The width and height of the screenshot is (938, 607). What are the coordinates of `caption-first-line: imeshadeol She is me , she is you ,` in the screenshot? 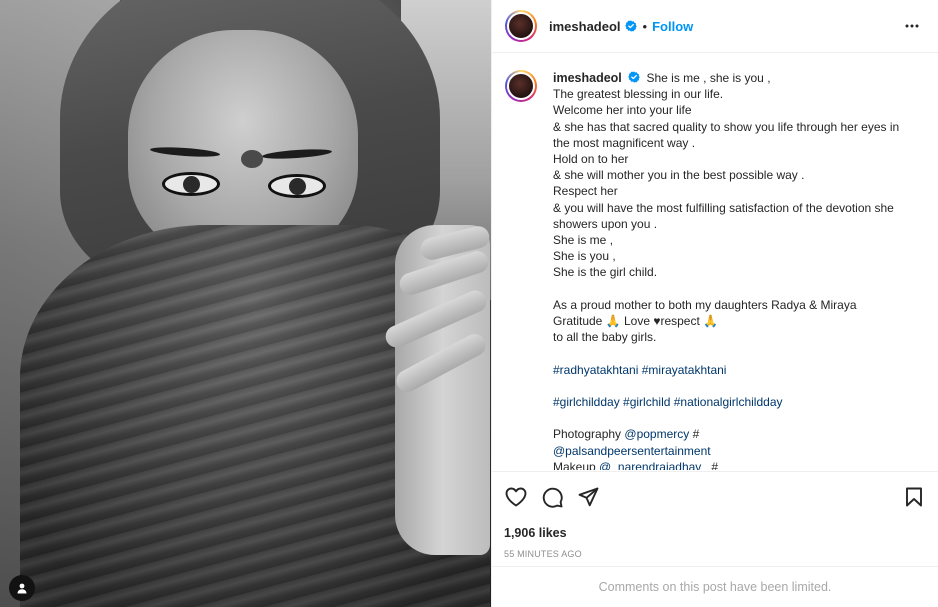 It's located at (737, 78).